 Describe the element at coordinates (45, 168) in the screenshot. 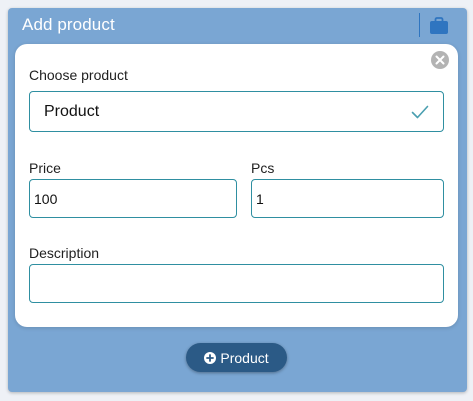

I see `price-label: Price` at that location.